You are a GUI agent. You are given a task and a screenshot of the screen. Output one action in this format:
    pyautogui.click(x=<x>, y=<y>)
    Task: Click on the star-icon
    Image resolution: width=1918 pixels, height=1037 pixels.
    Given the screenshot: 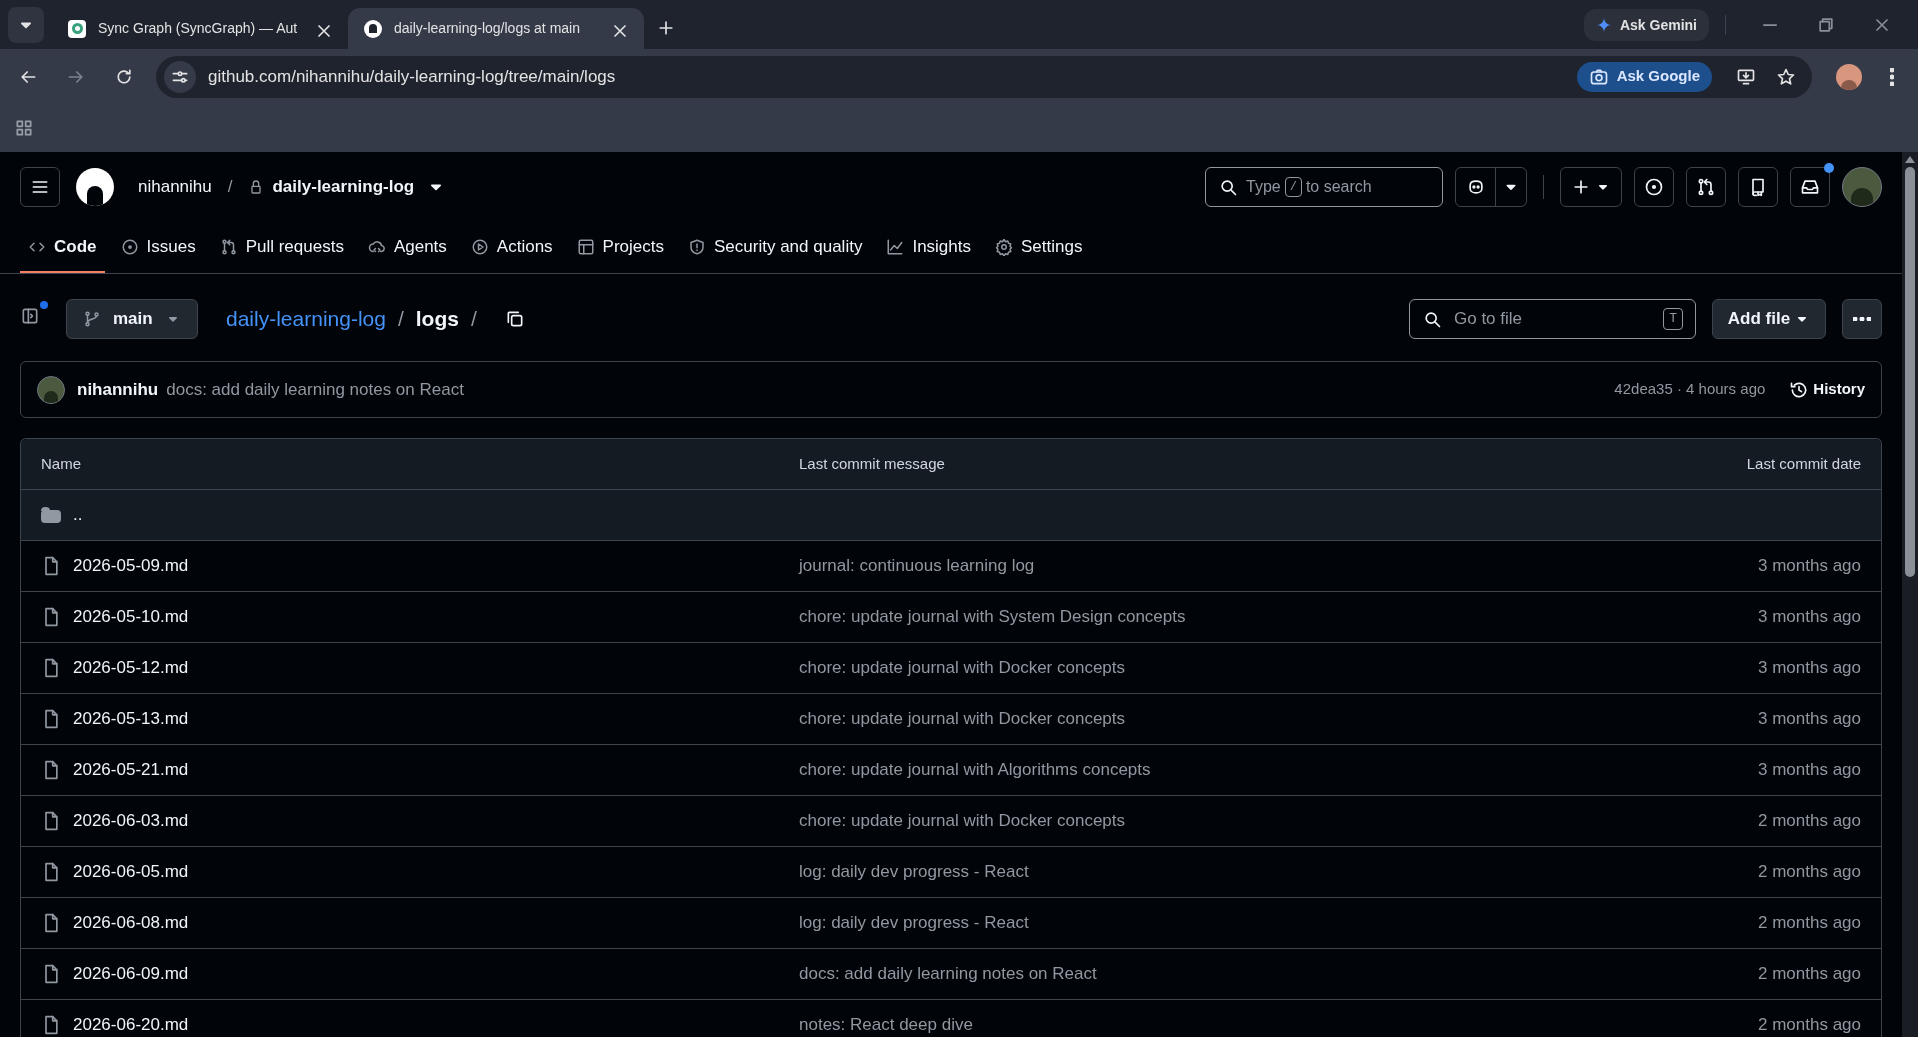 What is the action you would take?
    pyautogui.click(x=1786, y=76)
    